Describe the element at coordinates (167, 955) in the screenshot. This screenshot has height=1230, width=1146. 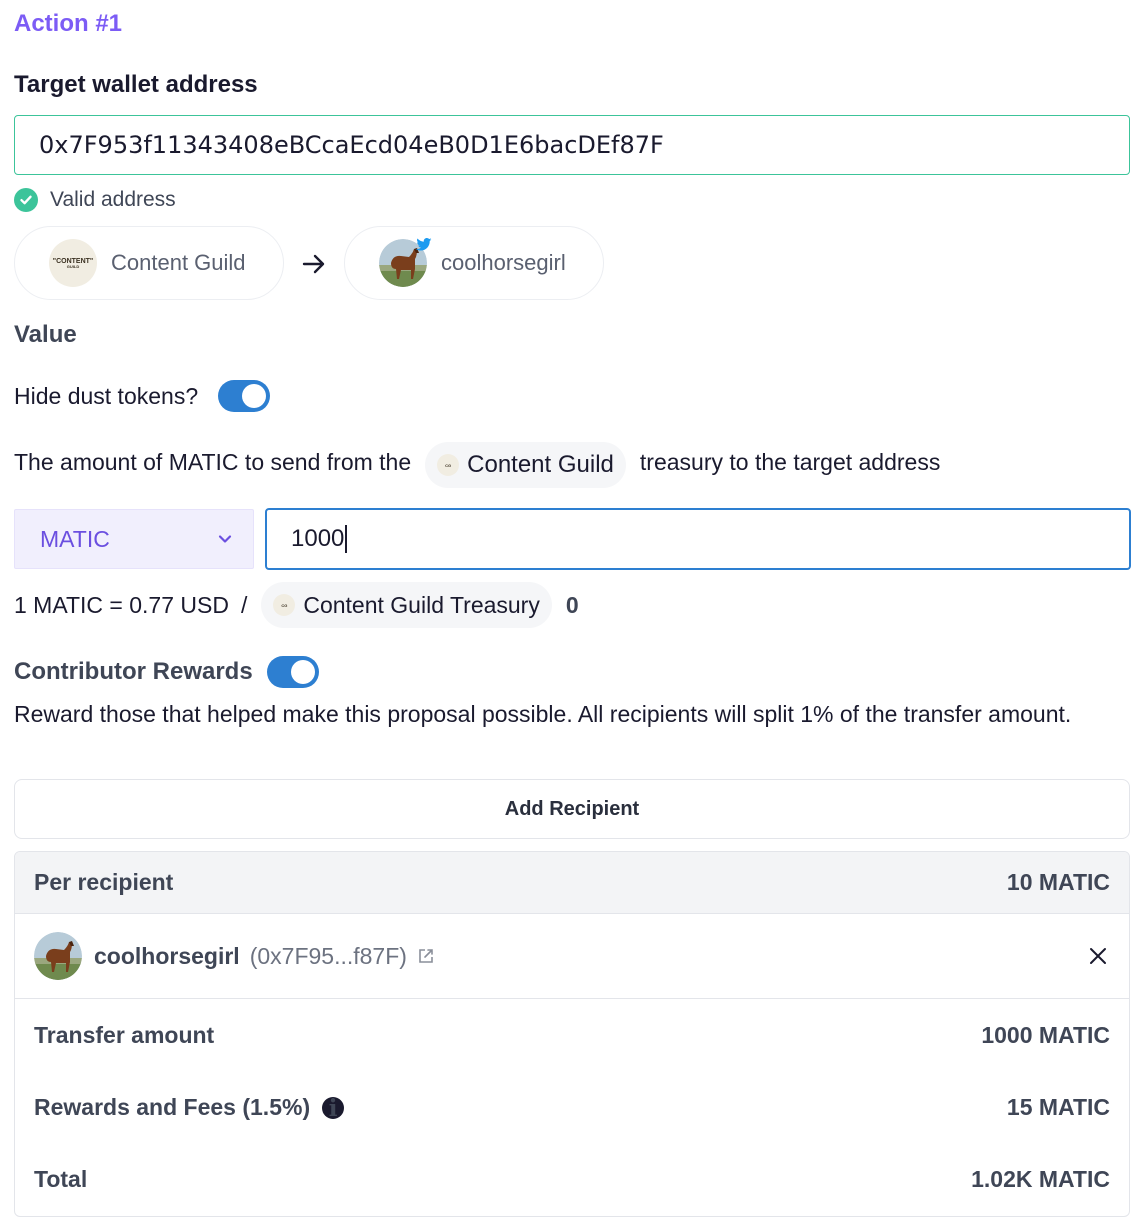
I see `recipient-name: coolhorsegirl` at that location.